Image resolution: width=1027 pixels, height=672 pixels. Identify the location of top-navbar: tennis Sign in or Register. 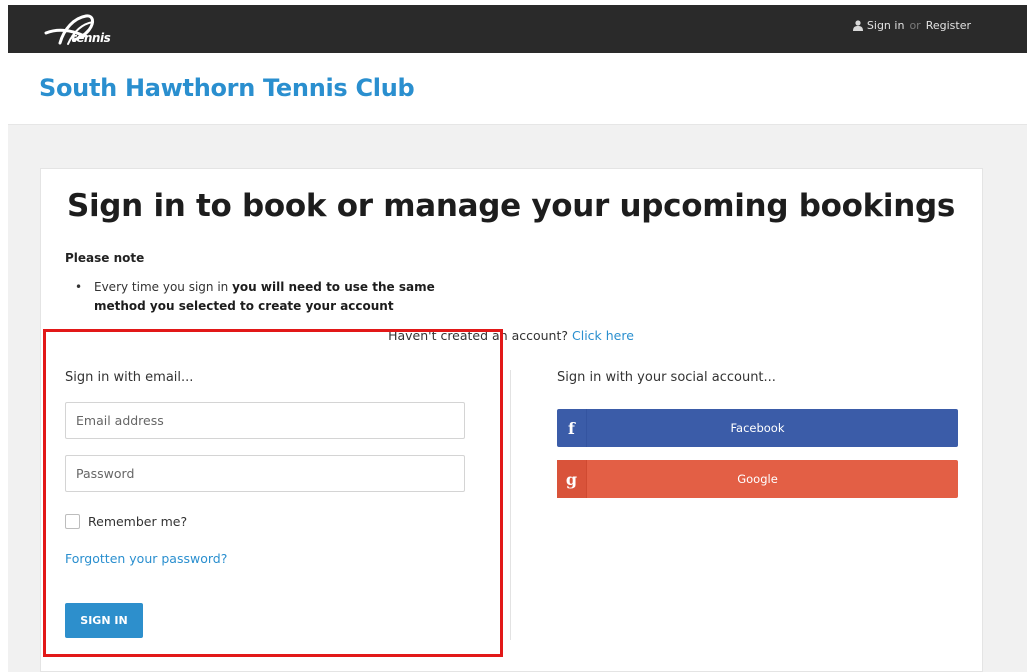
(517, 29).